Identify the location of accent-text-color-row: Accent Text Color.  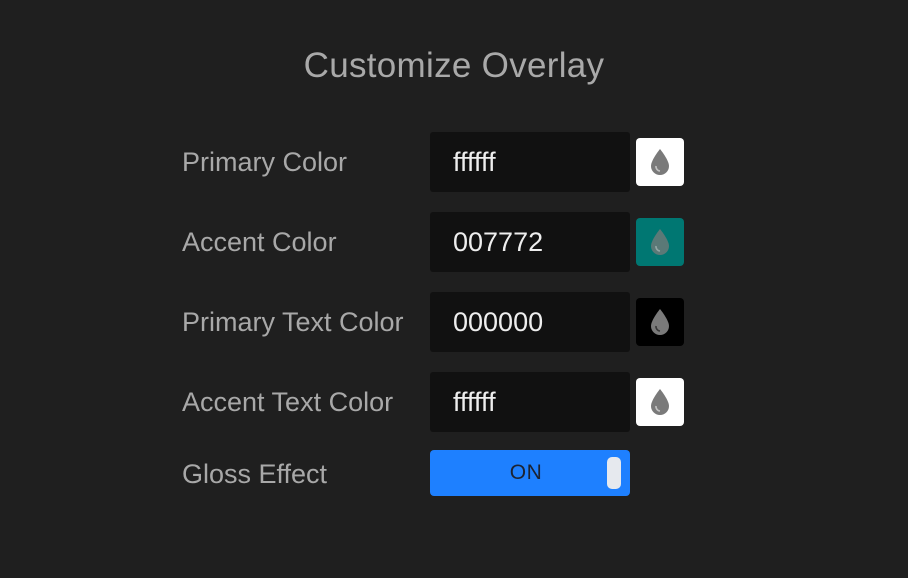
(437, 402).